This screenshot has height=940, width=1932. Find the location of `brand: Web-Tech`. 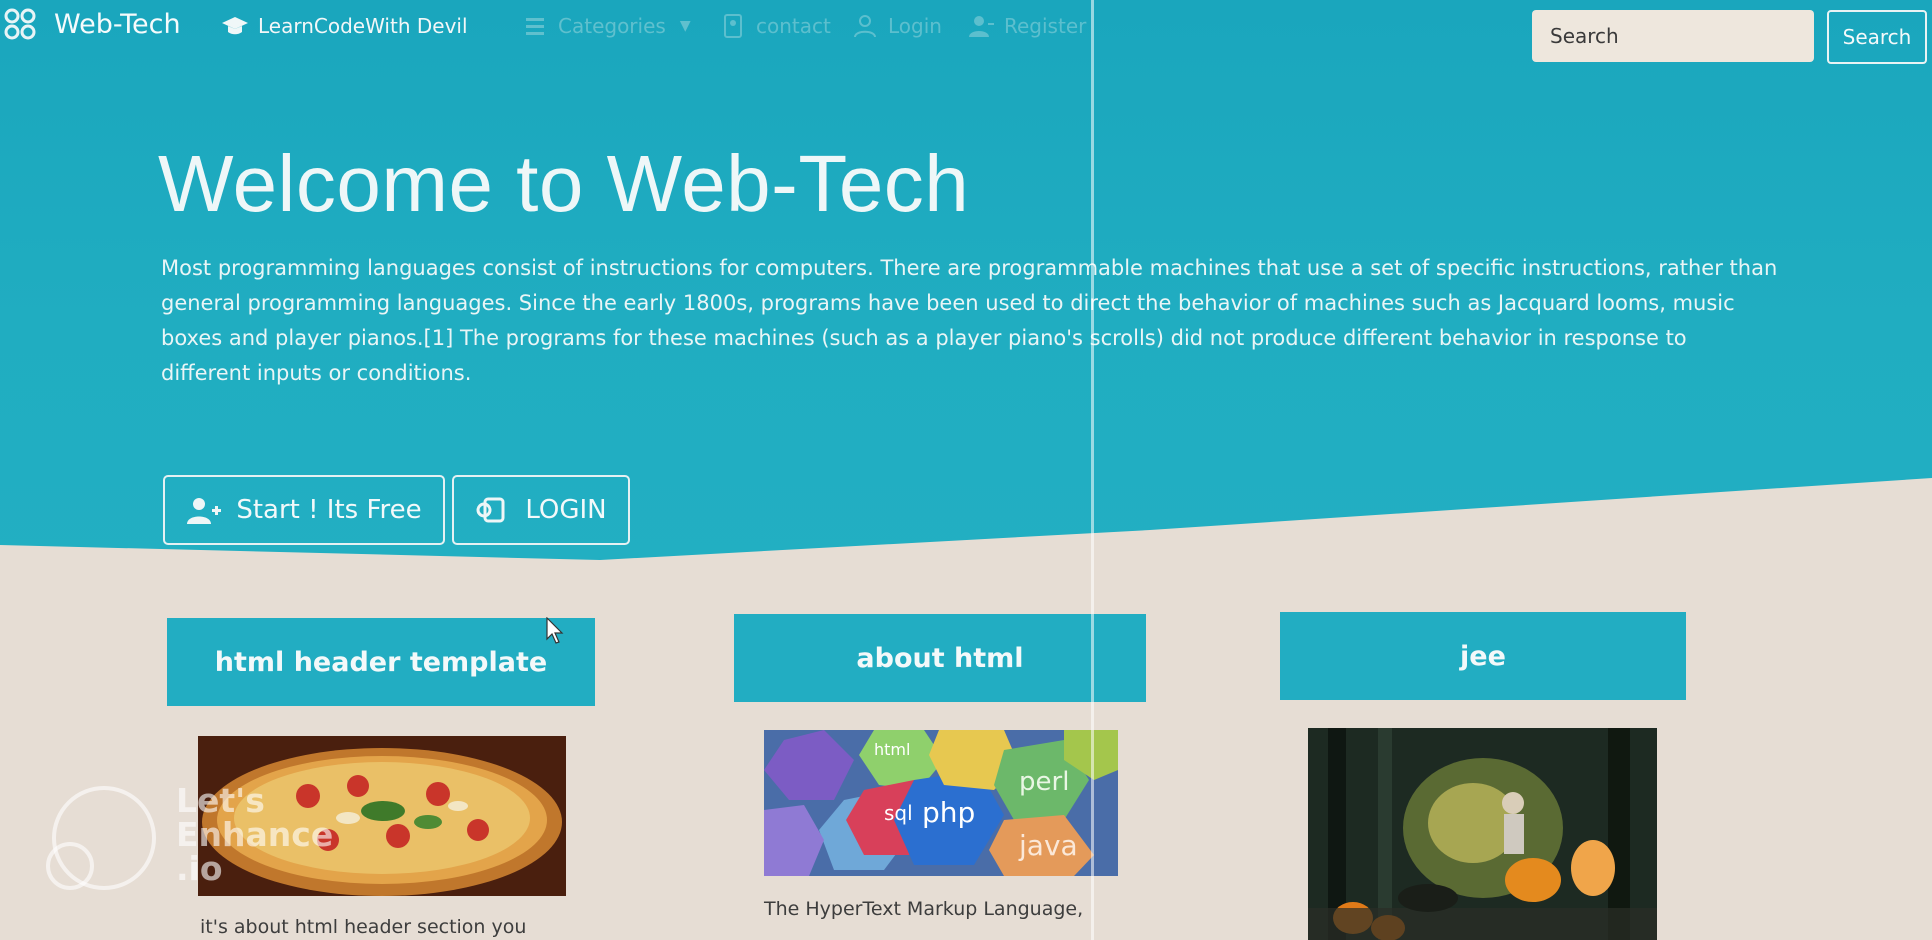

brand: Web-Tech is located at coordinates (90, 24).